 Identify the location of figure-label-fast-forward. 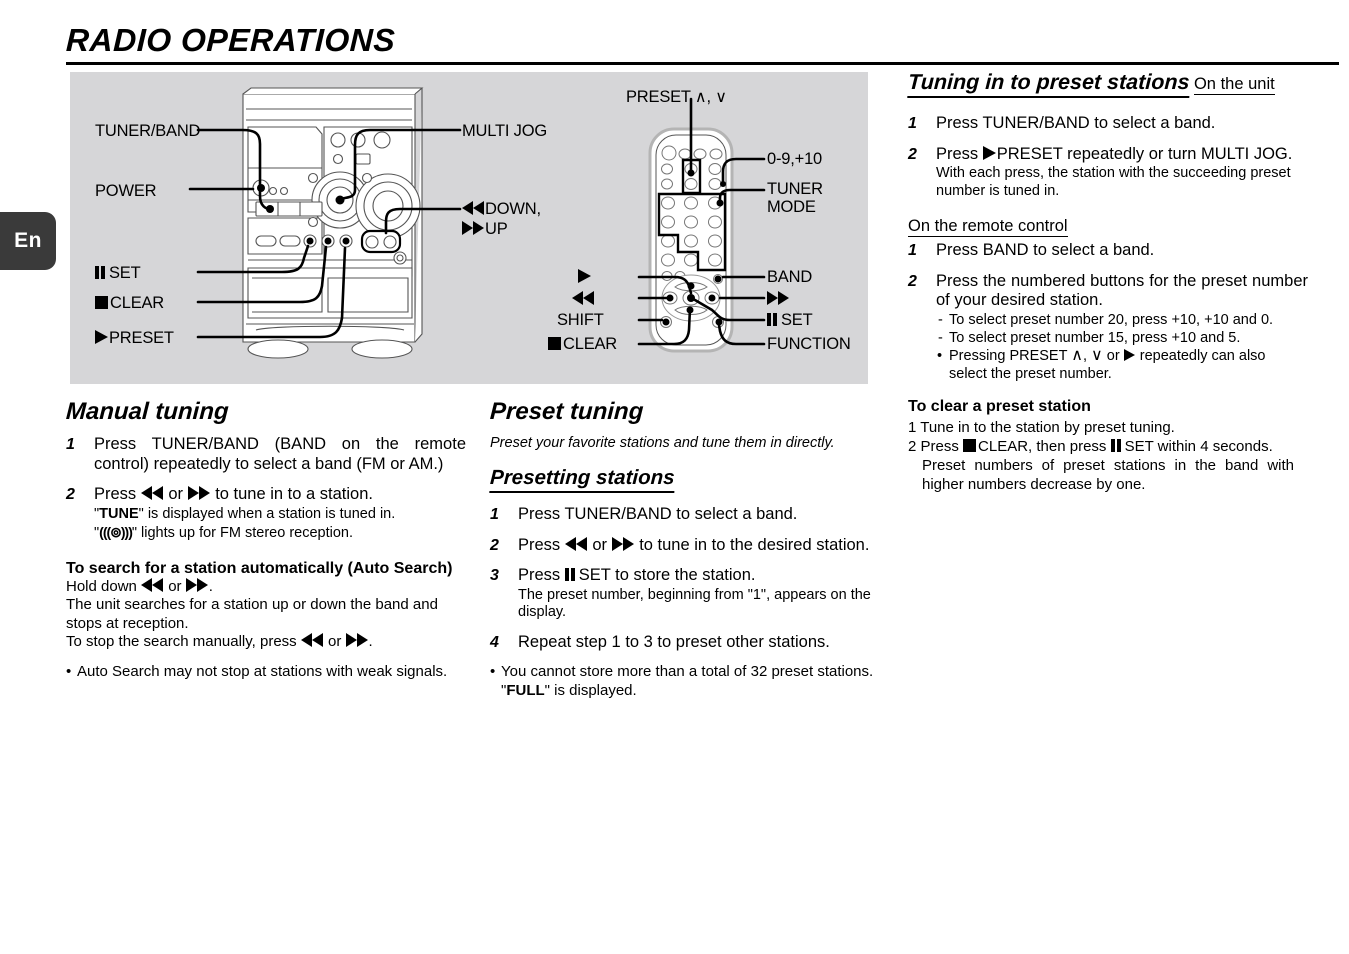
(778, 299).